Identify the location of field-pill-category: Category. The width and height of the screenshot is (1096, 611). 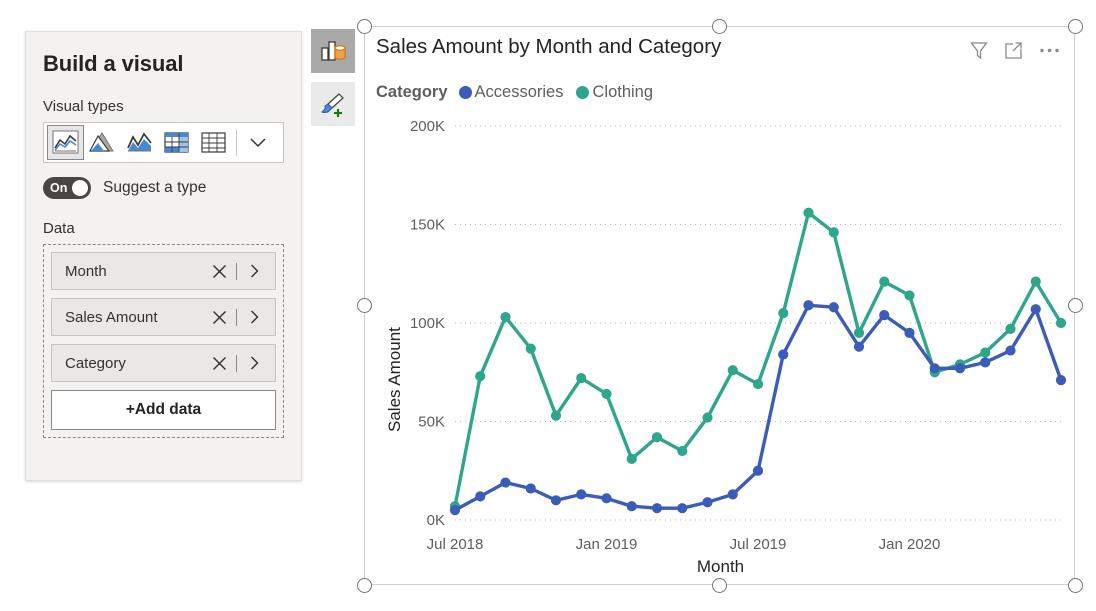
(163, 363).